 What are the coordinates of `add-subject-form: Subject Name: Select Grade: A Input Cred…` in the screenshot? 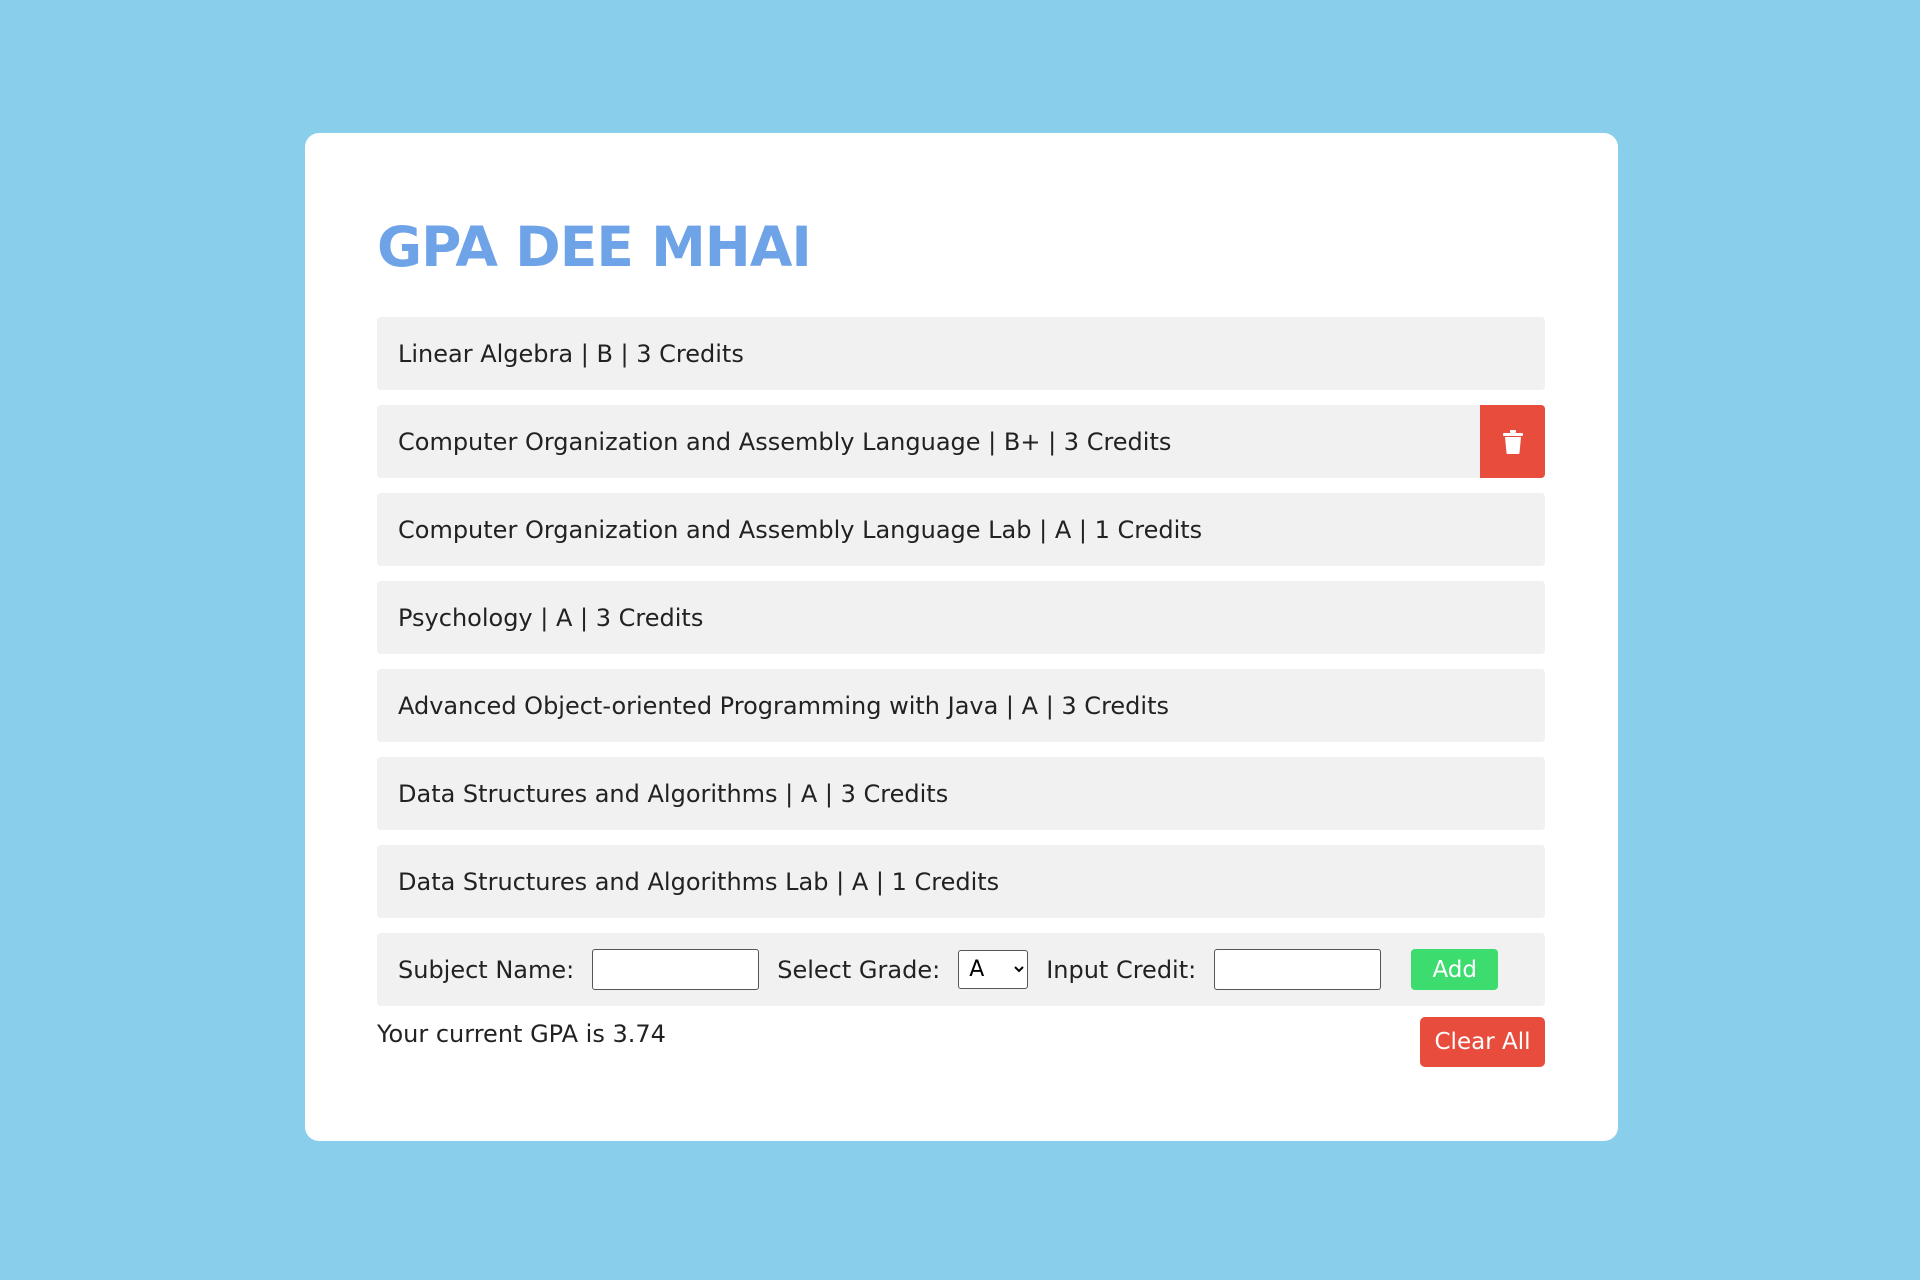 It's located at (961, 969).